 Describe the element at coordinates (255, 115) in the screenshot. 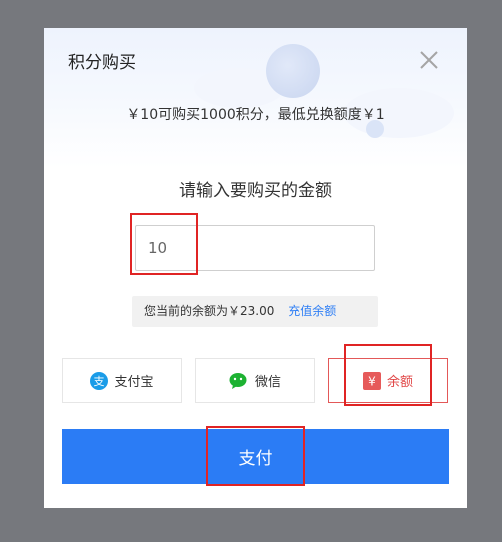

I see `exchange-rate-text: ￥10可购买1000积分，最低兑换额度￥1` at that location.